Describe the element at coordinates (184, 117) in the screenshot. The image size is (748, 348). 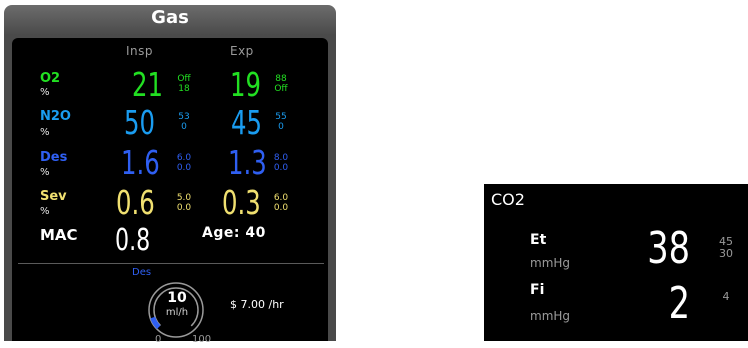
I see `insp-high-limit: 53` at that location.